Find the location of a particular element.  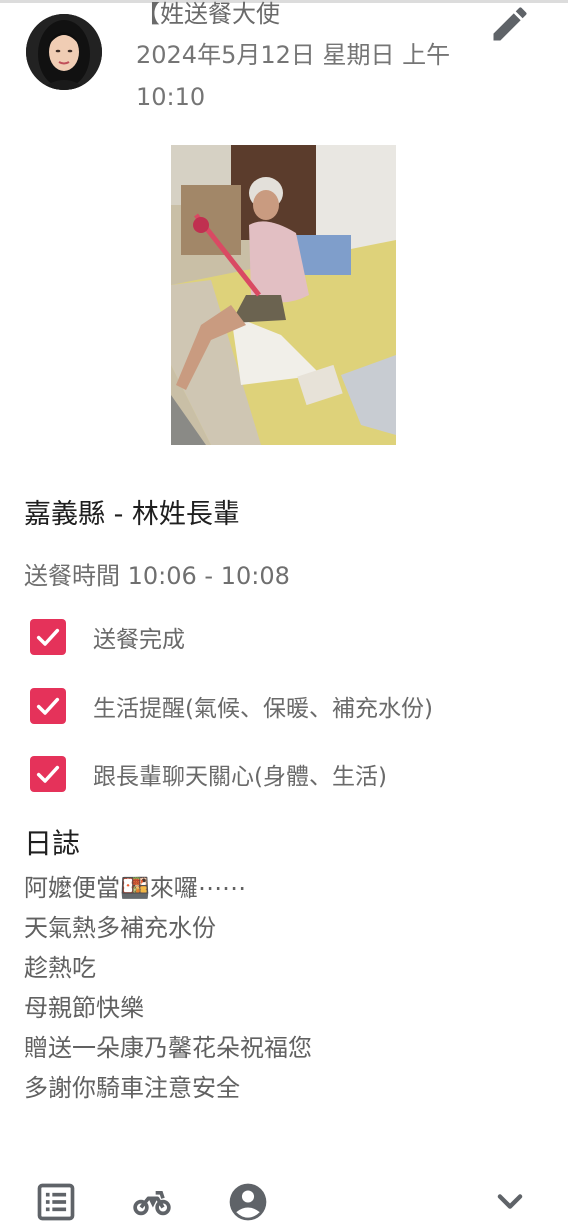

log-line: 天氣熱多補充水份 is located at coordinates (120, 928).